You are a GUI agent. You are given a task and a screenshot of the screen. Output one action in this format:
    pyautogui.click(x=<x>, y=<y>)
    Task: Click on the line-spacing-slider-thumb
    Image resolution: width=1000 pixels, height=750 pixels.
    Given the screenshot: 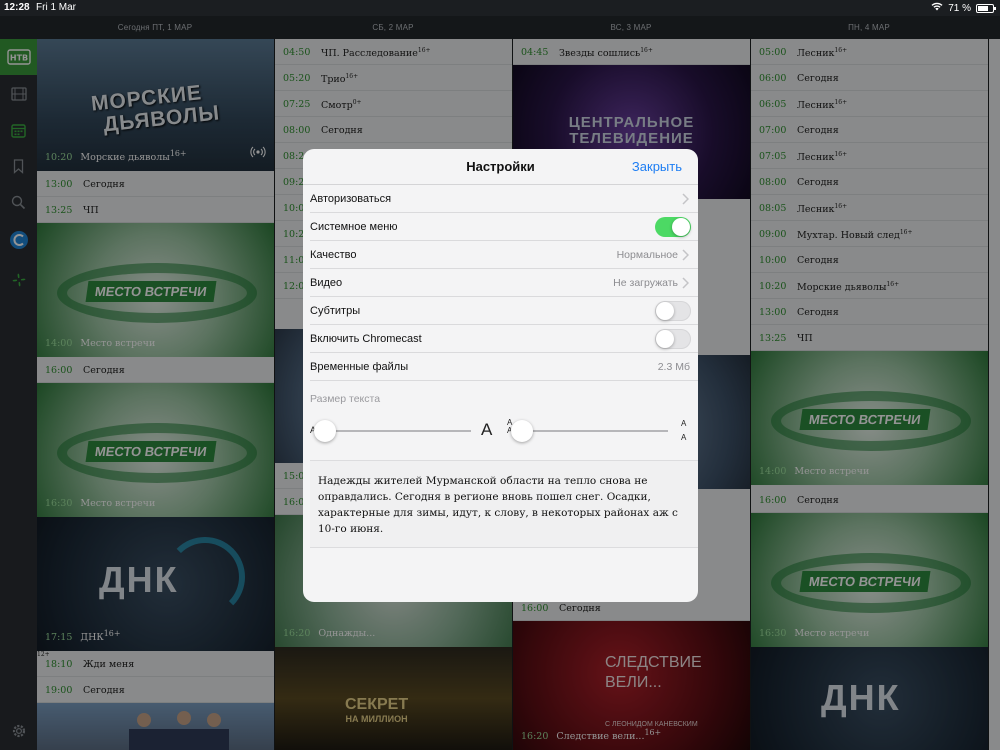 What is the action you would take?
    pyautogui.click(x=522, y=431)
    